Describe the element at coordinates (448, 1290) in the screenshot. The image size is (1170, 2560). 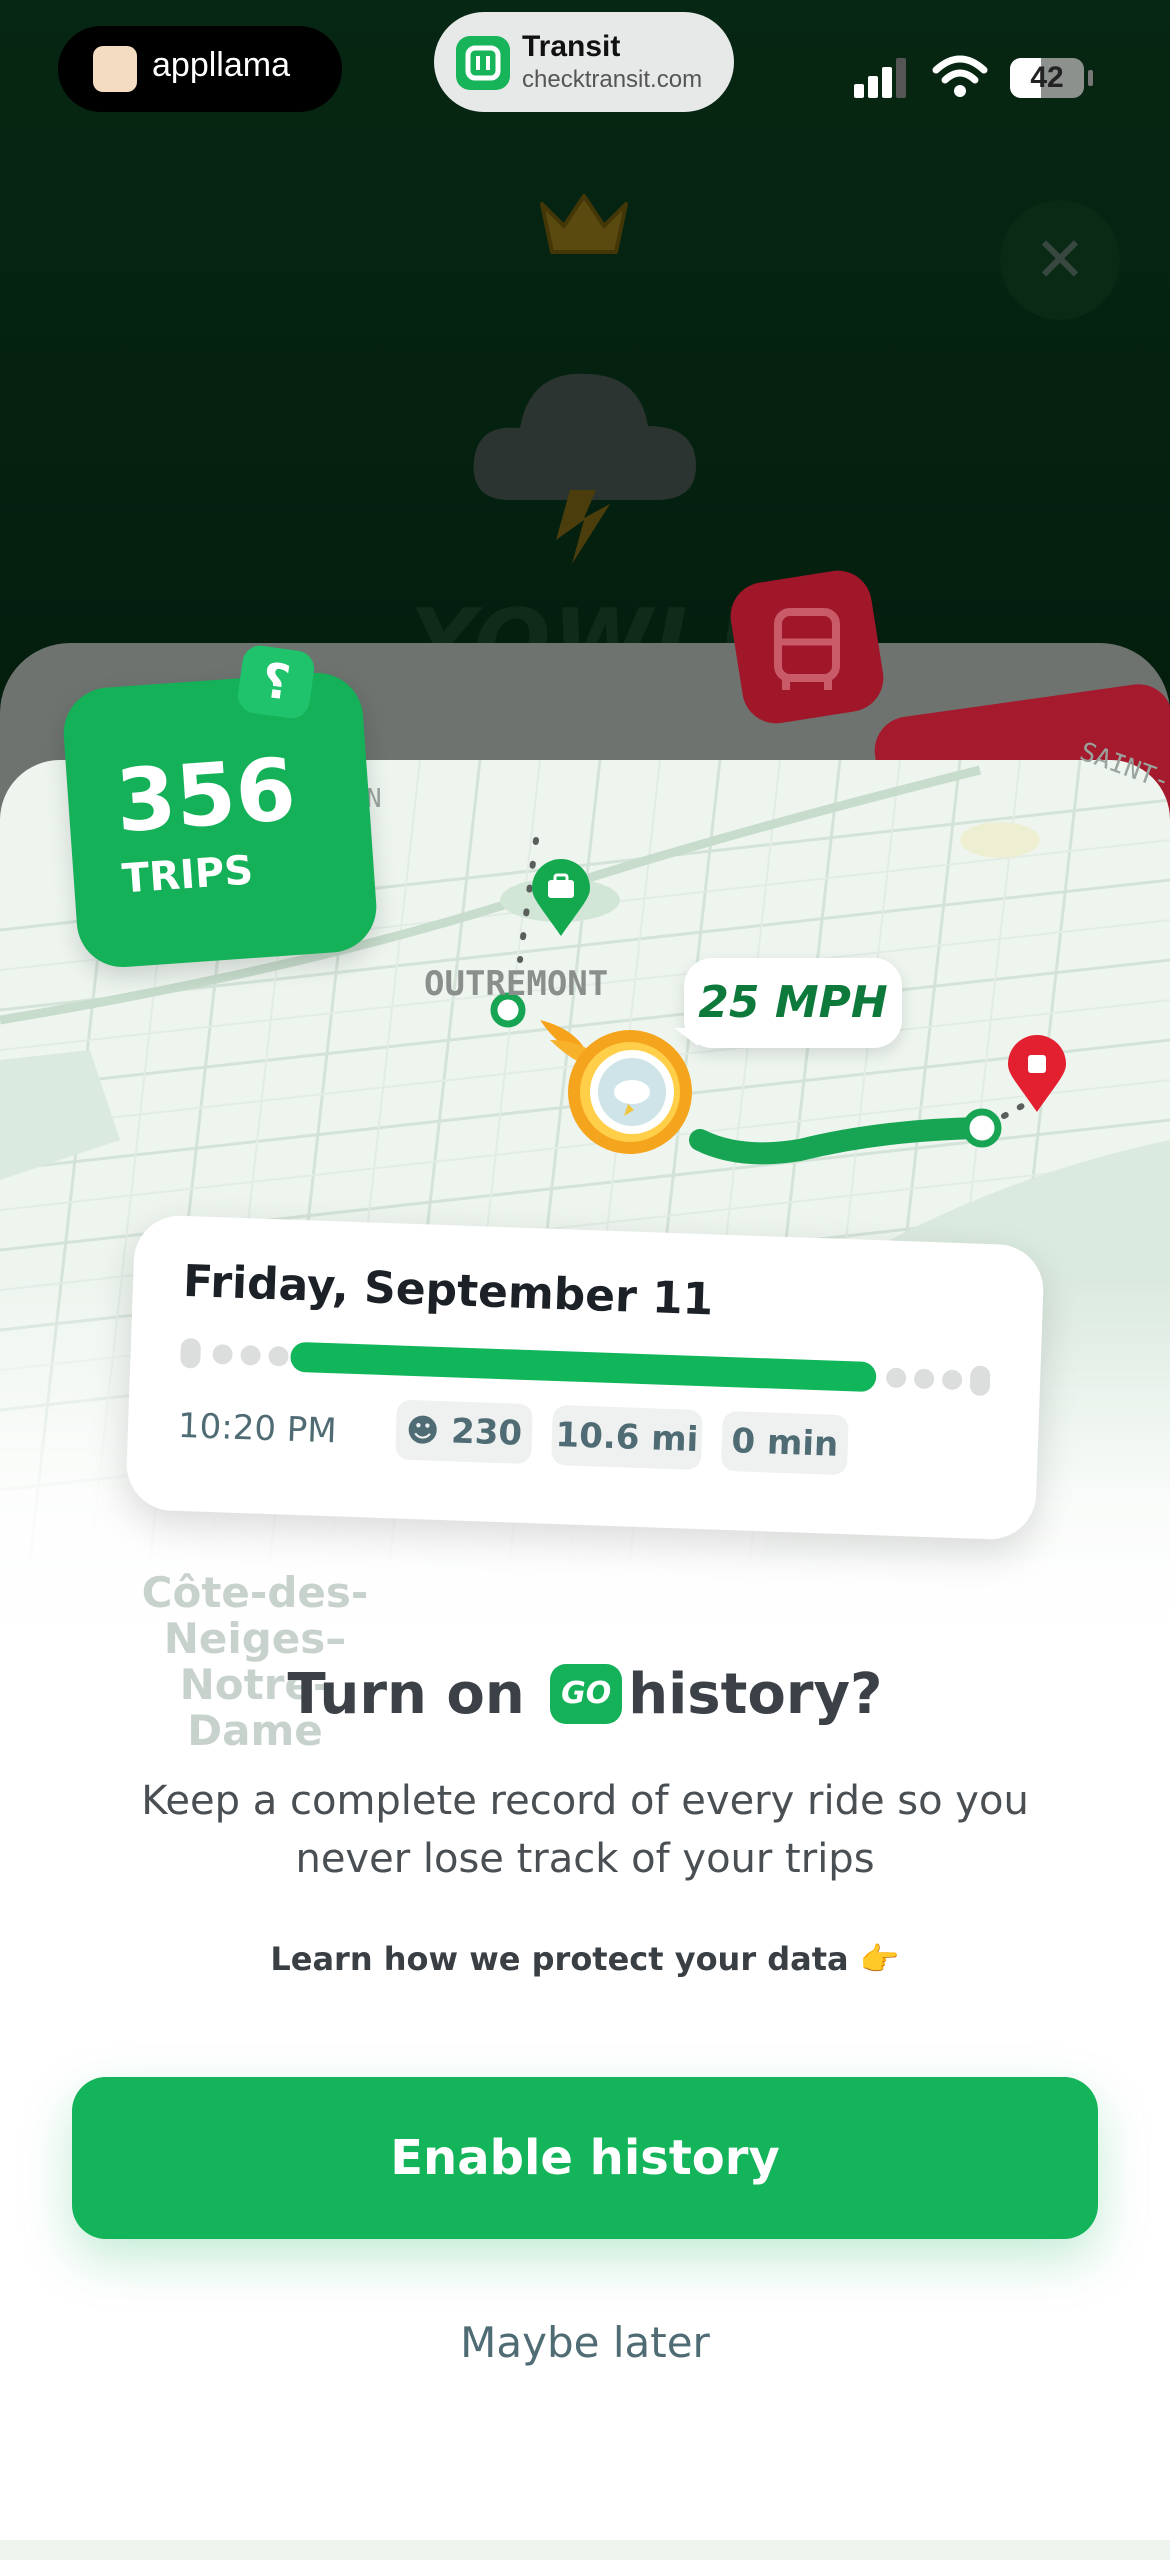
I see `trip-date: Friday, September 11` at that location.